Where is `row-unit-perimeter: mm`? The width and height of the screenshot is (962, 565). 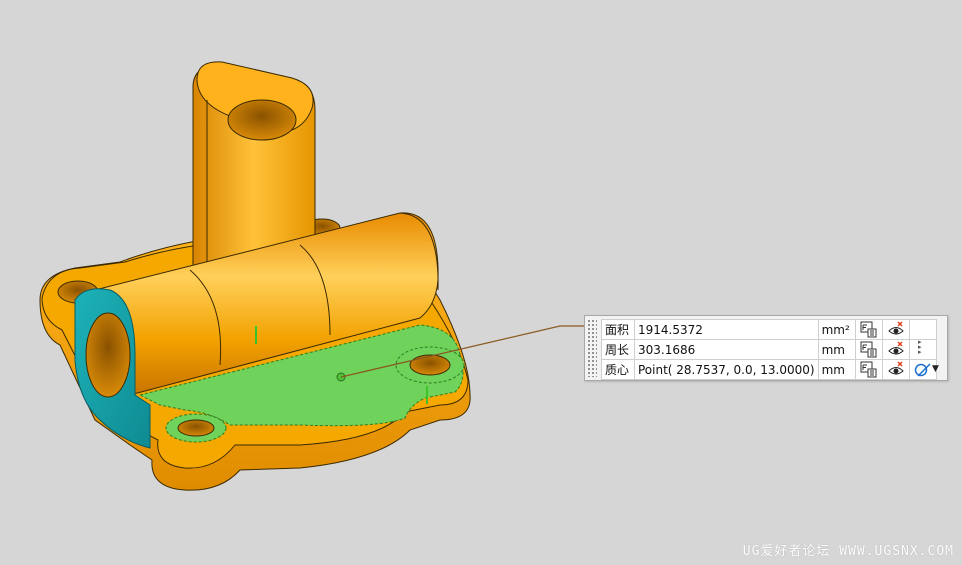 row-unit-perimeter: mm is located at coordinates (836, 349).